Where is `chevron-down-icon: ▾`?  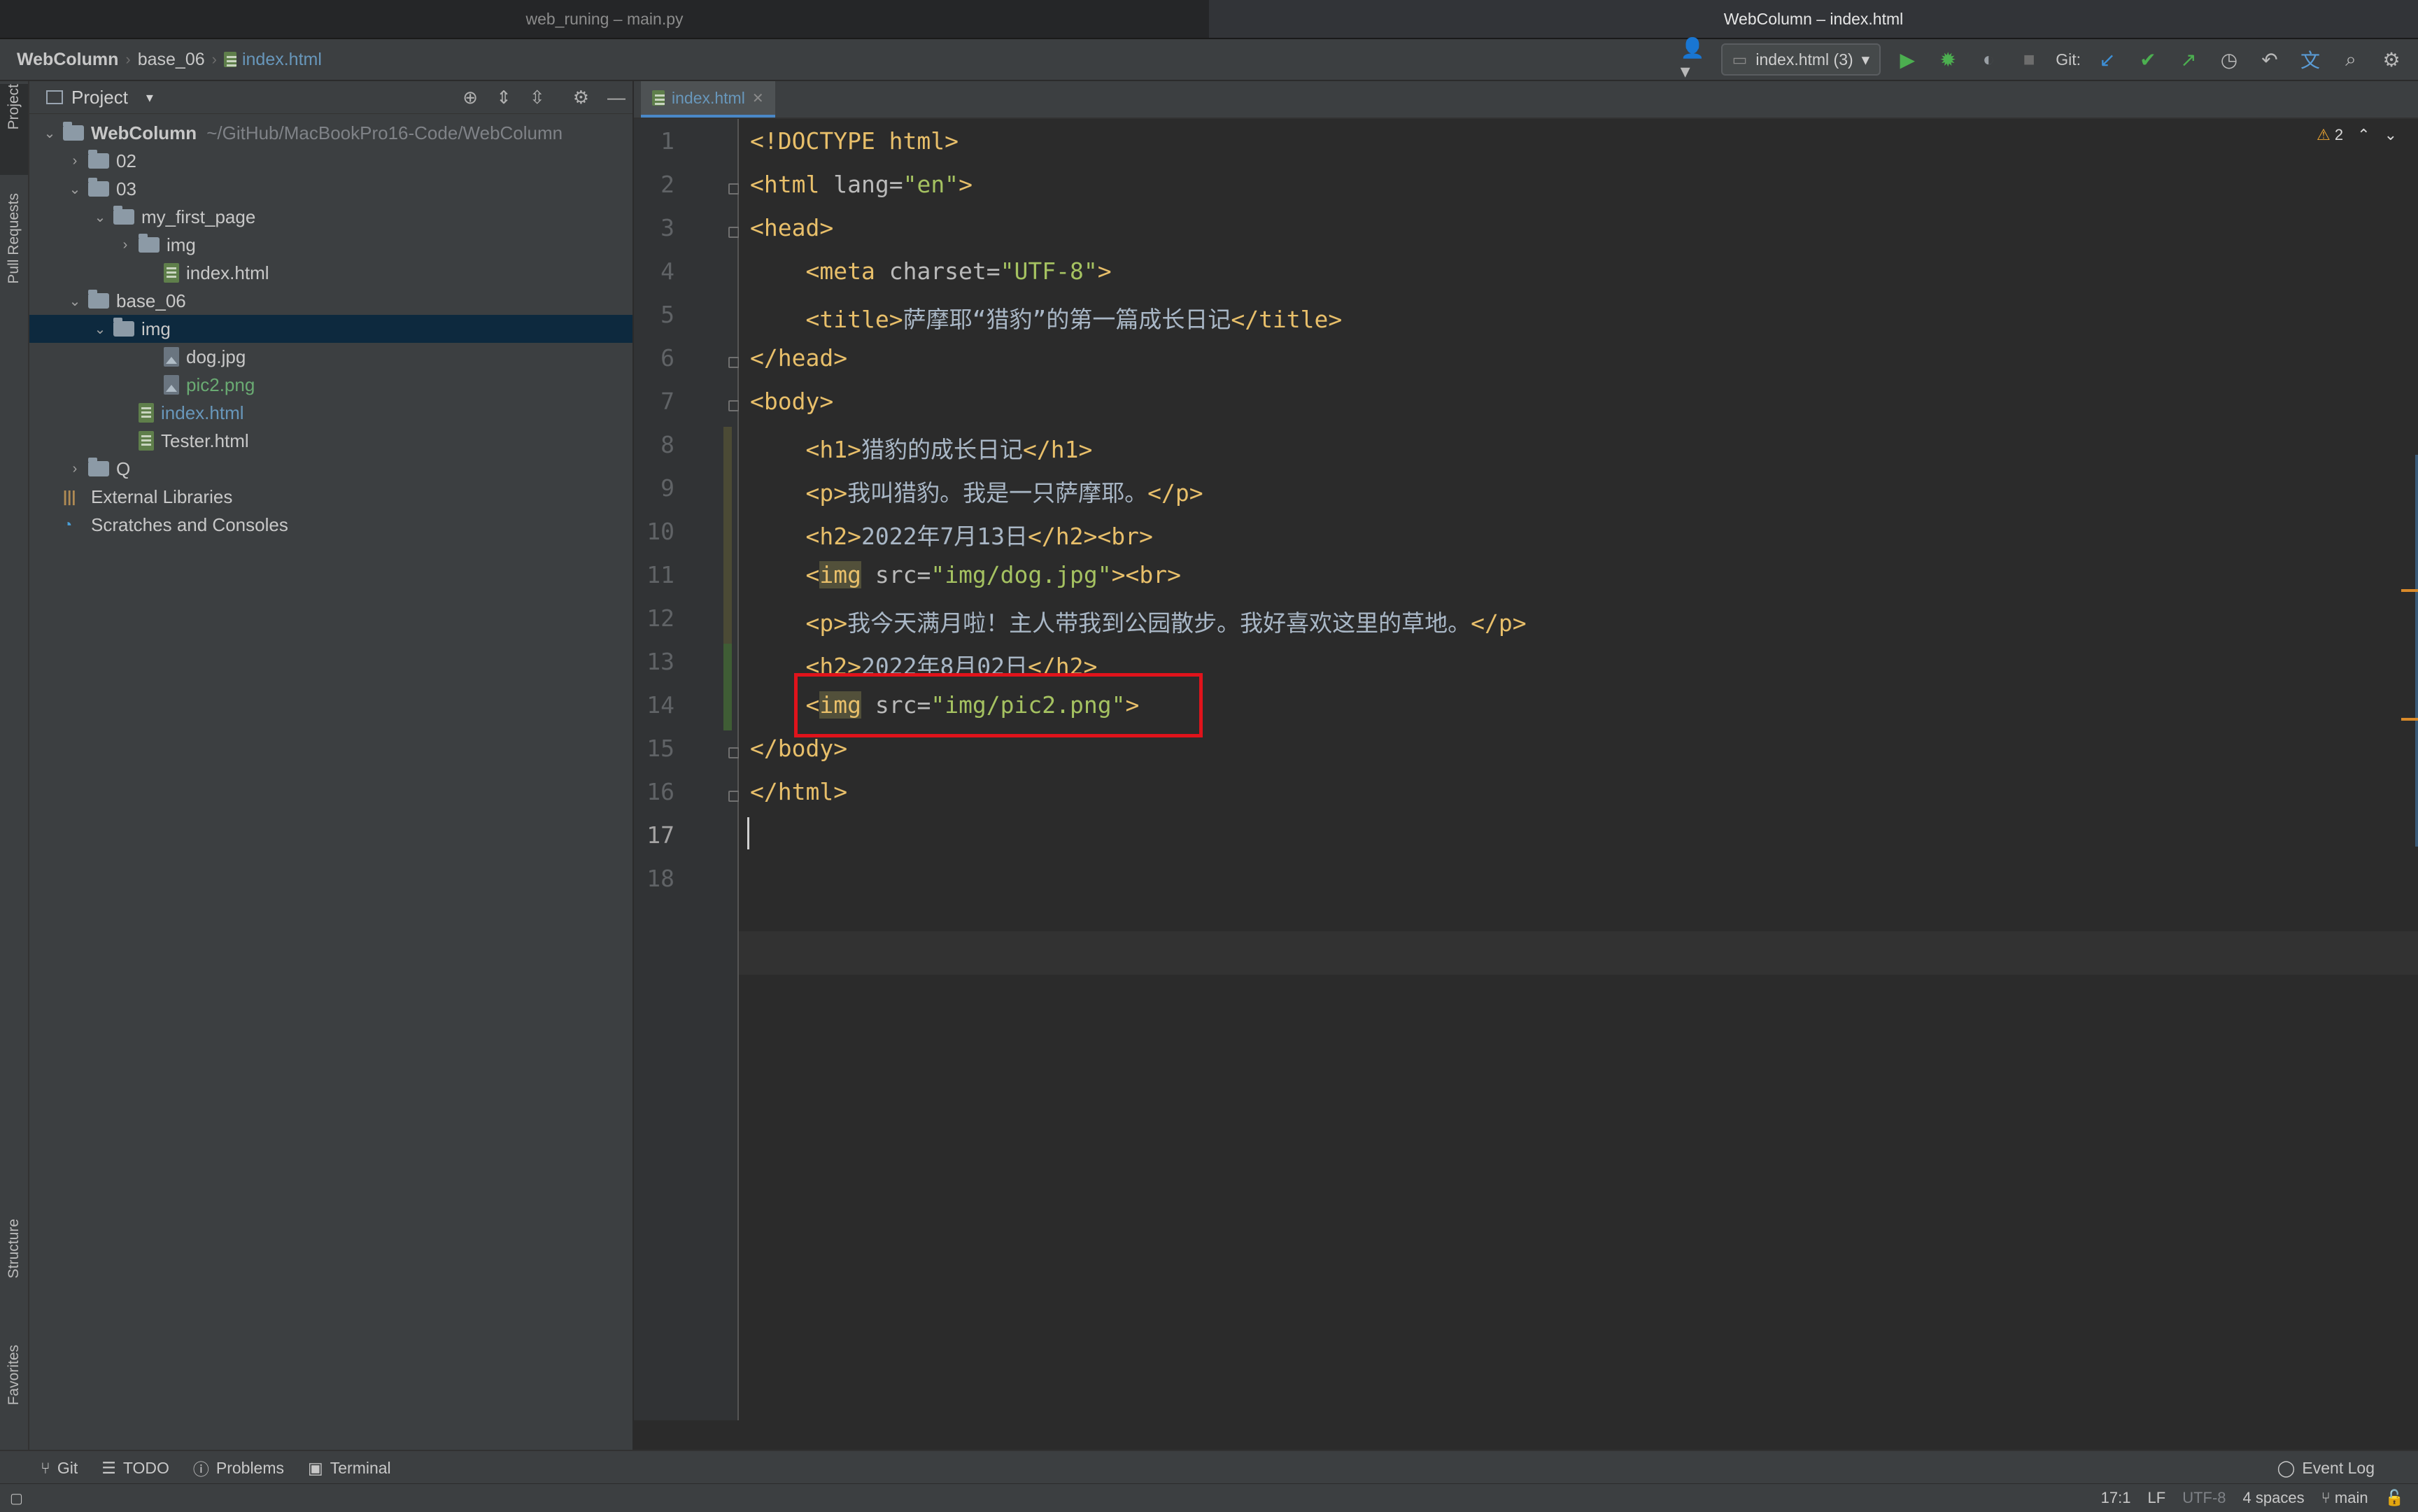 chevron-down-icon: ▾ is located at coordinates (149, 97).